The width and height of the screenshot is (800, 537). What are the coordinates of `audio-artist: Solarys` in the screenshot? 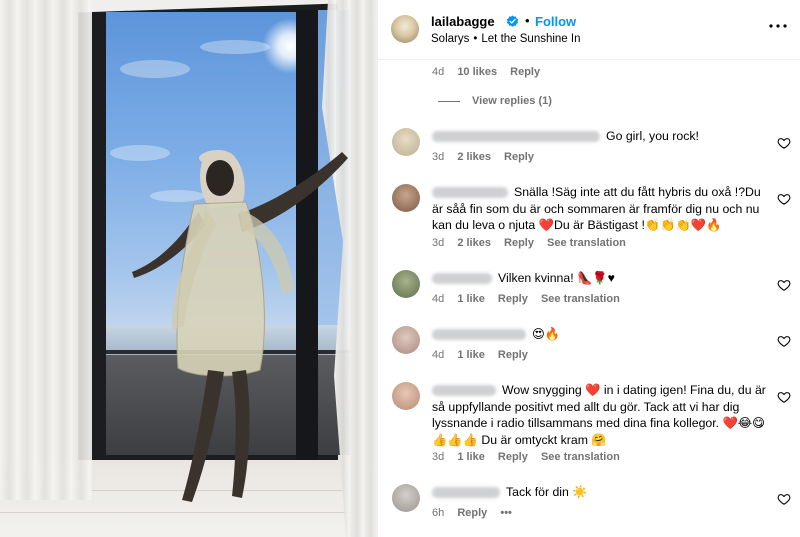 It's located at (450, 39).